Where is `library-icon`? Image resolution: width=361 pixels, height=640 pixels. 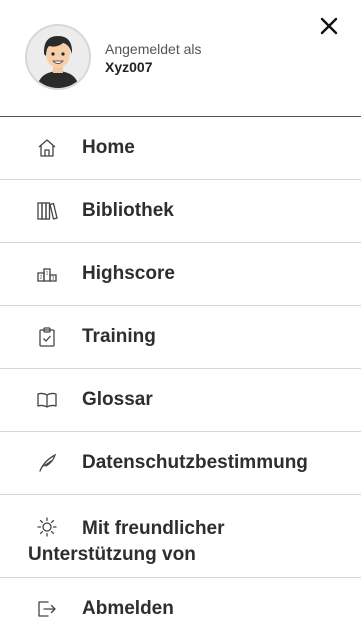
library-icon is located at coordinates (47, 211).